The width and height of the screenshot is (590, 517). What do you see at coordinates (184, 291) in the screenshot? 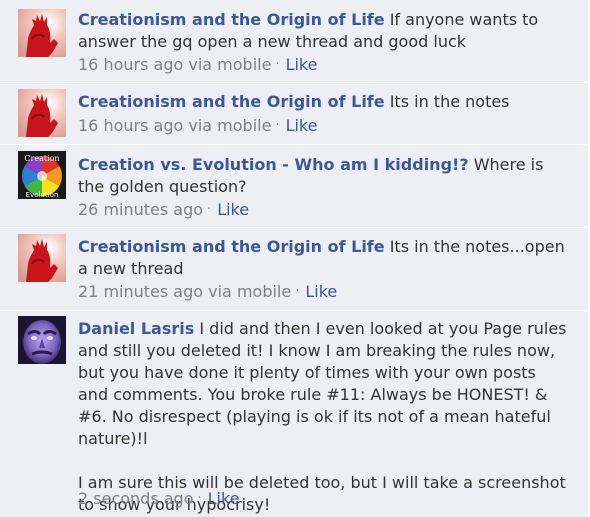
I see `comment-timestamp: 21 minutes ago via mobile` at bounding box center [184, 291].